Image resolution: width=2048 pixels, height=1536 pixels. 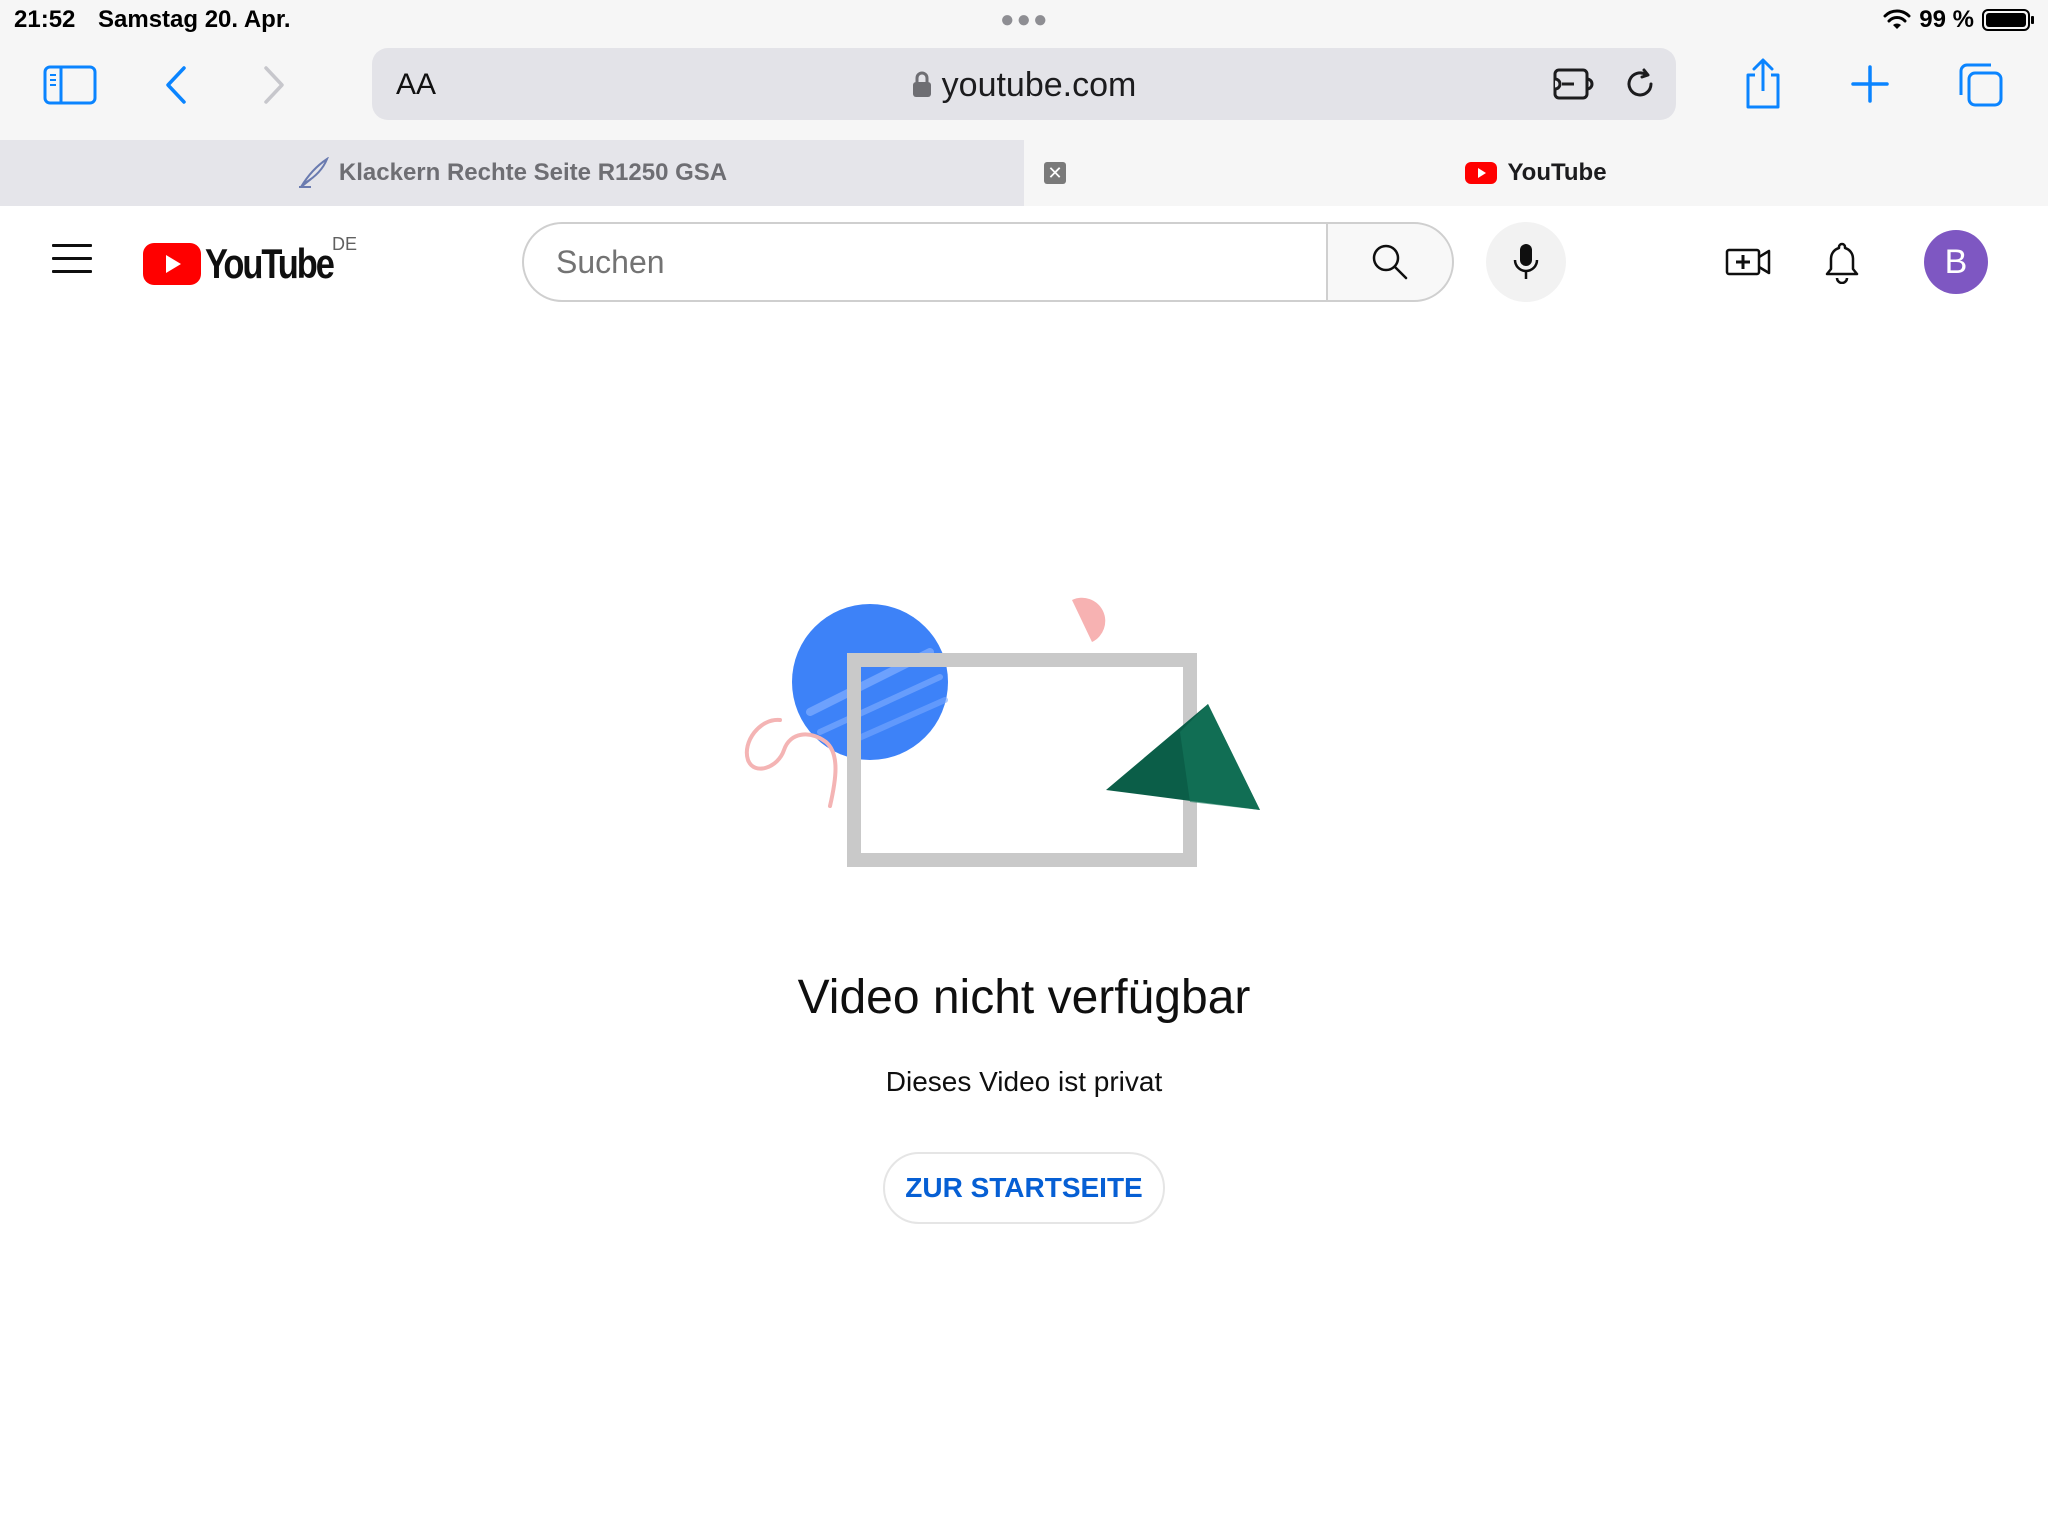 What do you see at coordinates (70, 85) in the screenshot?
I see `sidebar-icon` at bounding box center [70, 85].